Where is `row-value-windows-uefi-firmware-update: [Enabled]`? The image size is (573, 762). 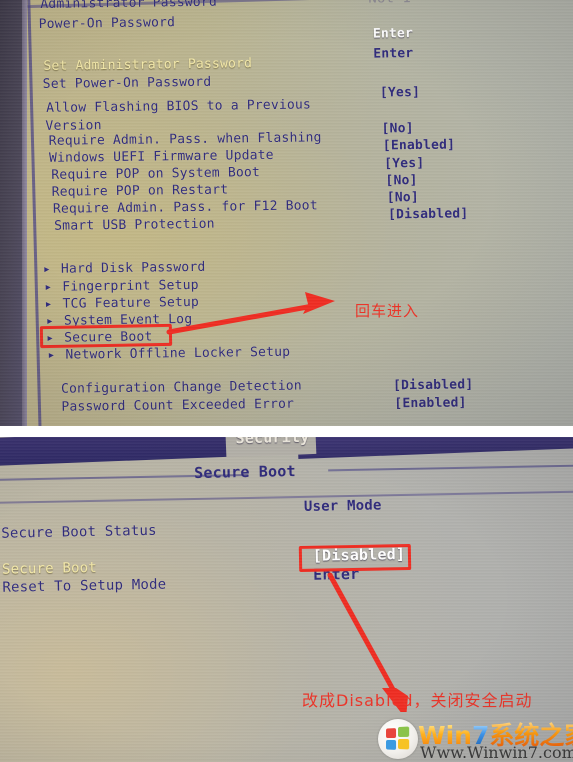 row-value-windows-uefi-firmware-update: [Enabled] is located at coordinates (419, 145).